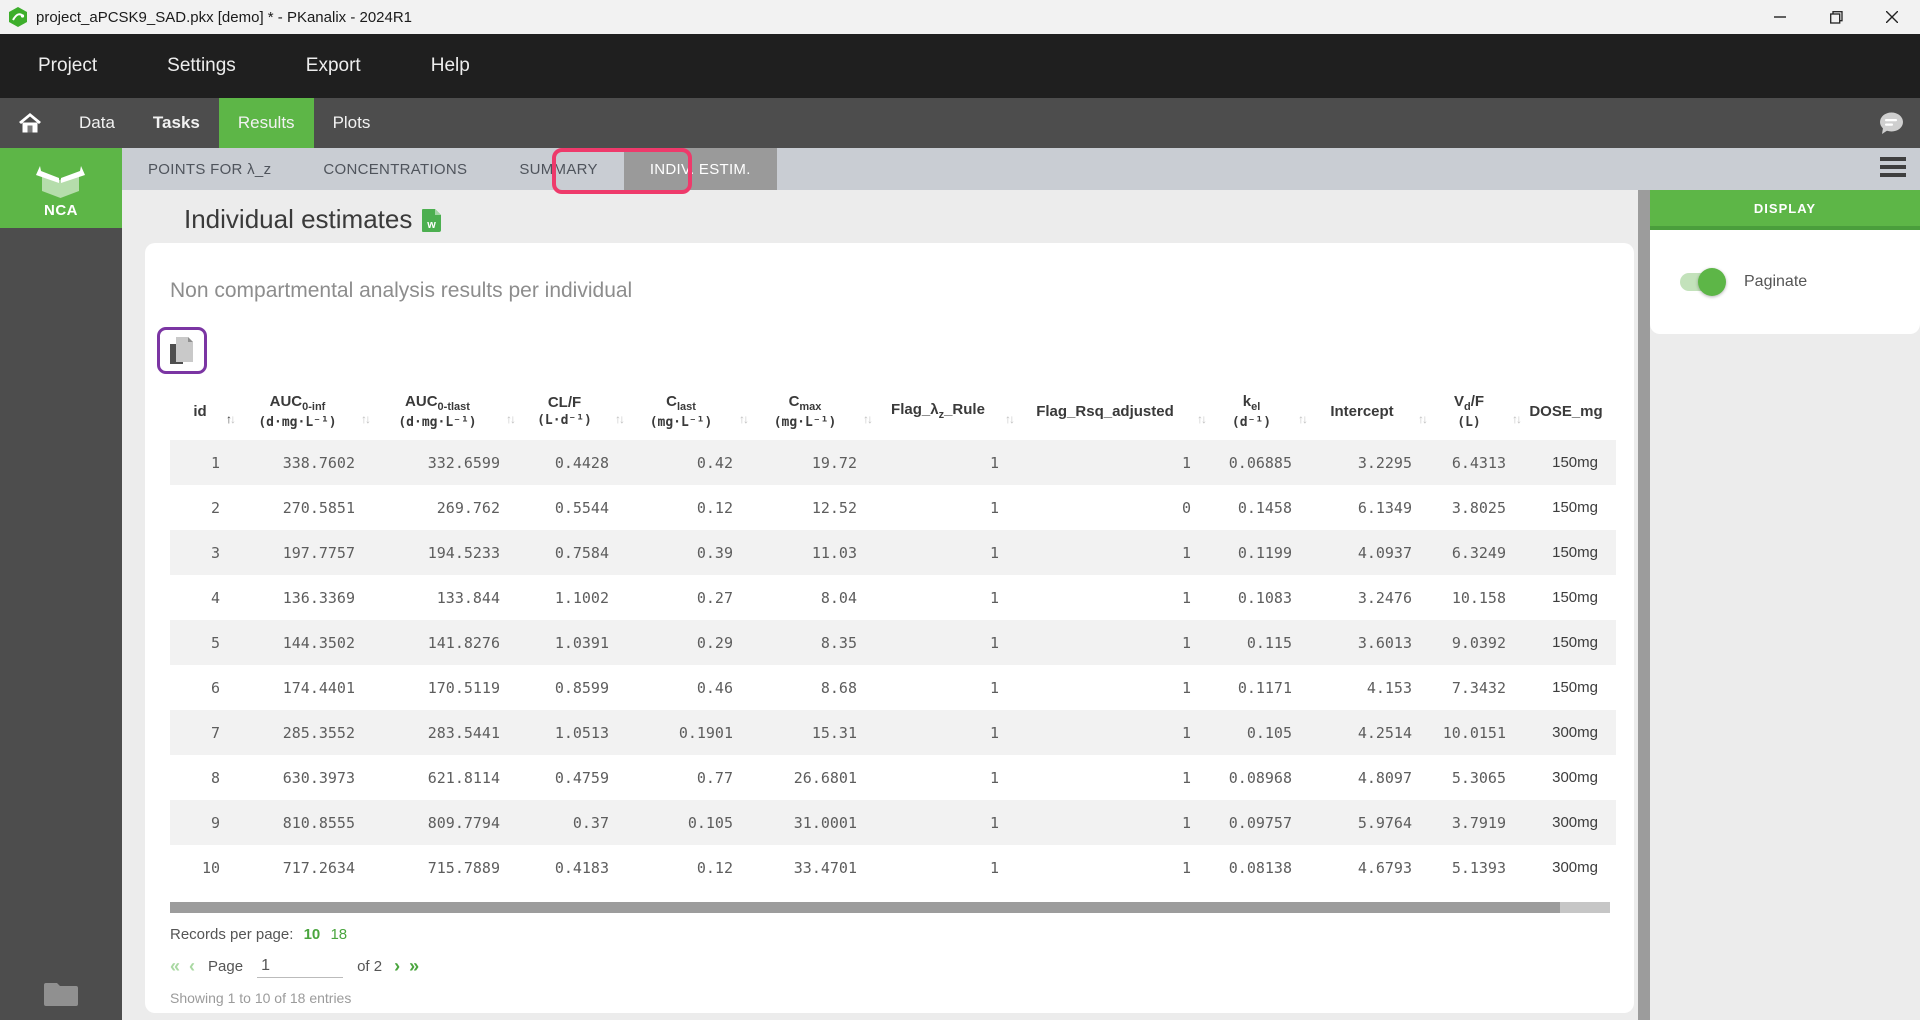  Describe the element at coordinates (266, 123) in the screenshot. I see `tab-results: Results` at that location.